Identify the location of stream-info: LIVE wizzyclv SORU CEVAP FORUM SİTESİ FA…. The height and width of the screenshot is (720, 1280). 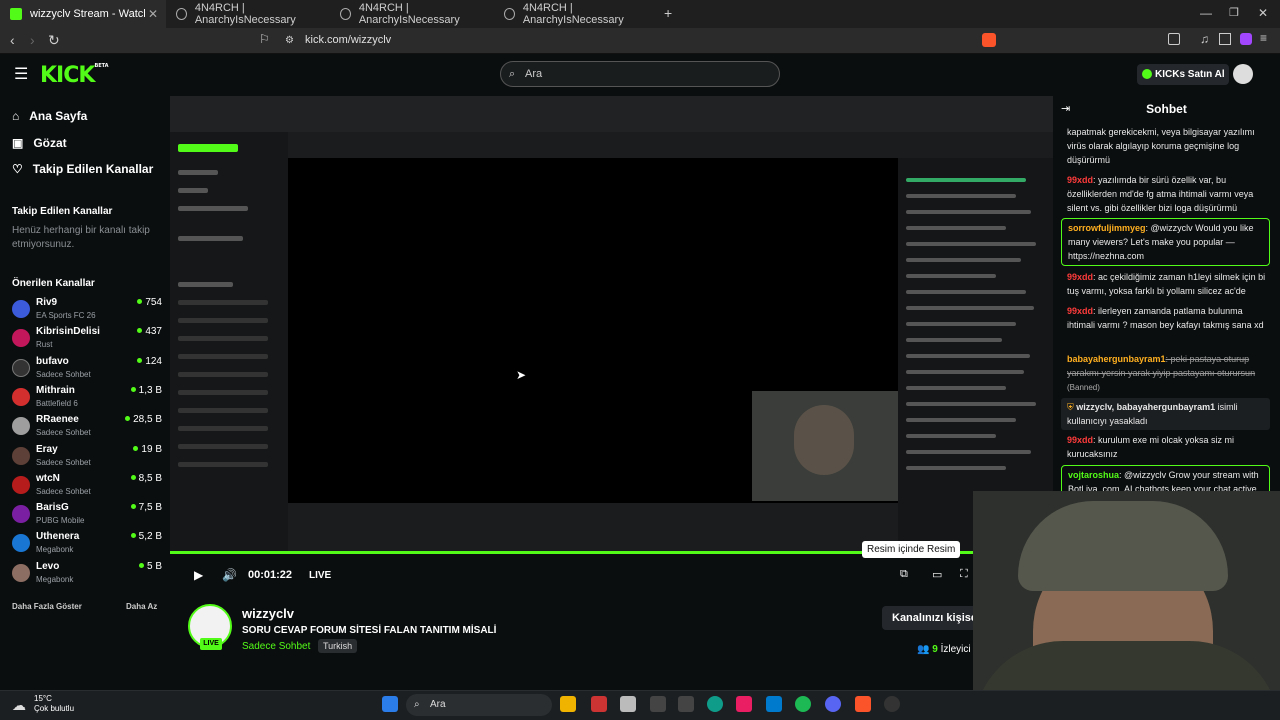
(611, 640).